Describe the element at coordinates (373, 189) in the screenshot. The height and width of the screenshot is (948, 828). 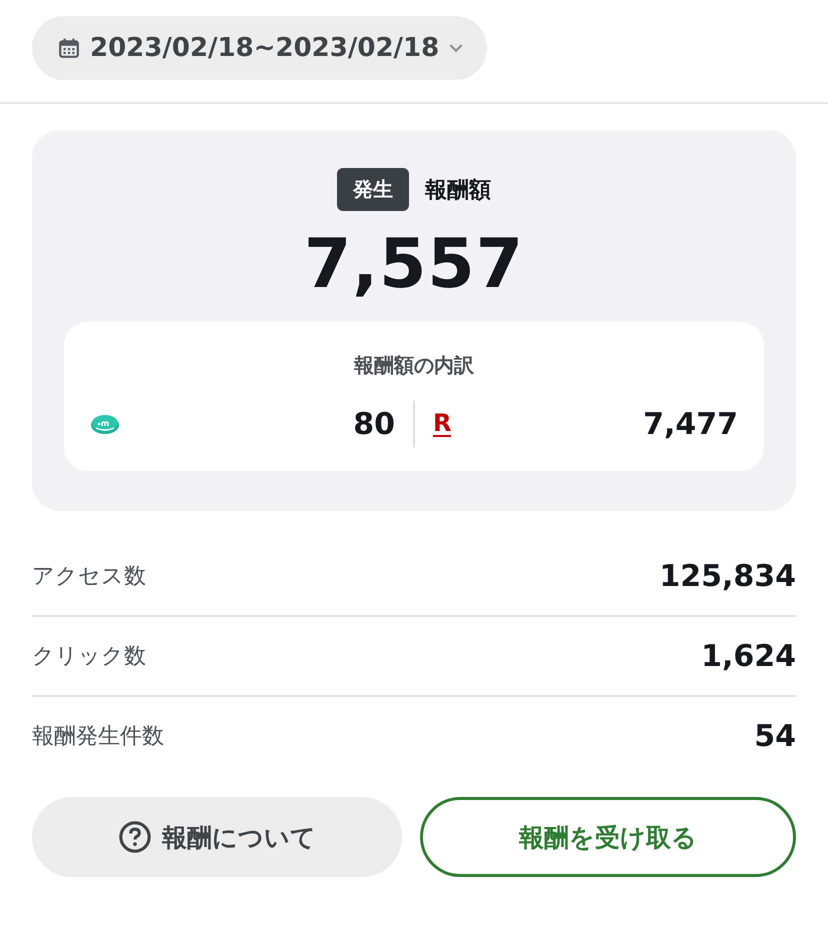
I see `status-badge: 発生` at that location.